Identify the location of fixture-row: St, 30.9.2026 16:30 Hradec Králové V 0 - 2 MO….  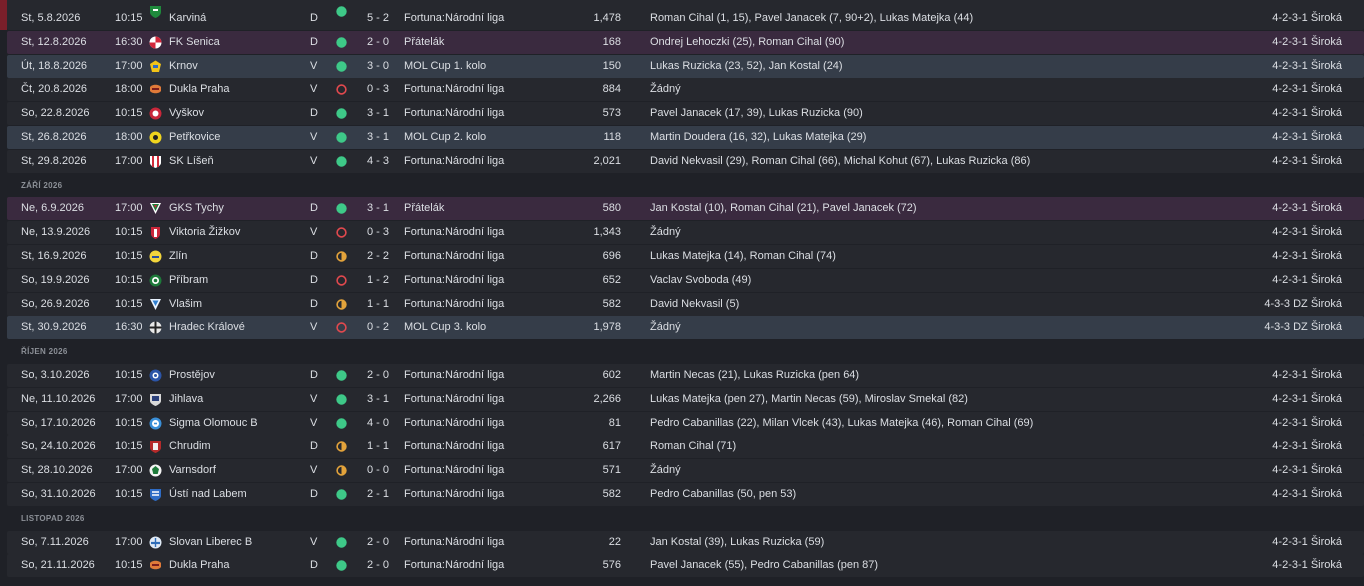
(685, 327).